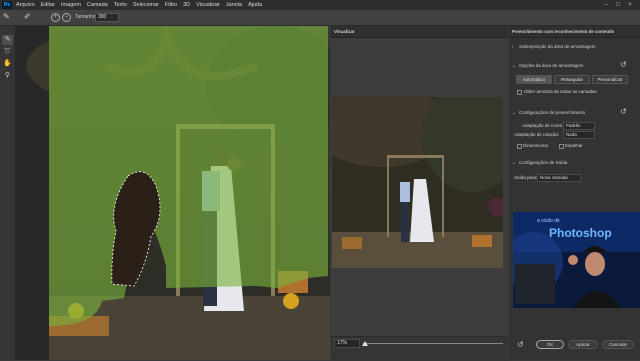 Image resolution: width=640 pixels, height=361 pixels. What do you see at coordinates (513, 46) in the screenshot?
I see `sampling-overlay-chevron-icon: ›` at bounding box center [513, 46].